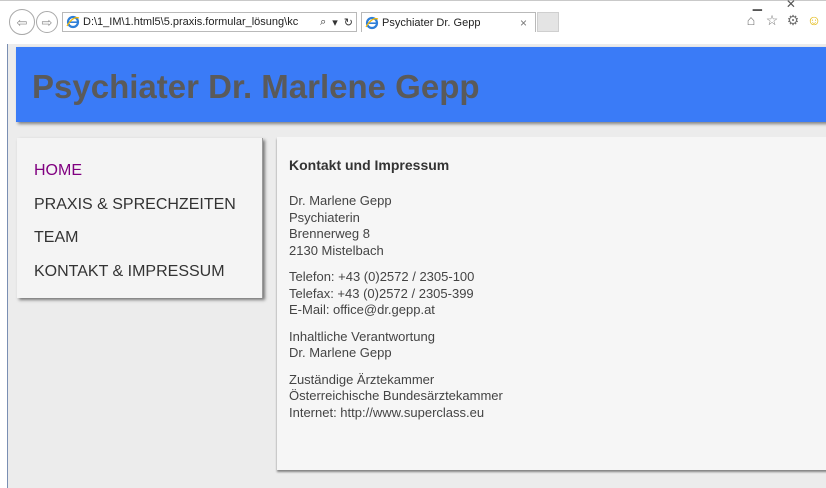 The height and width of the screenshot is (488, 826). Describe the element at coordinates (523, 23) in the screenshot. I see `close-tab-icon: ×` at that location.